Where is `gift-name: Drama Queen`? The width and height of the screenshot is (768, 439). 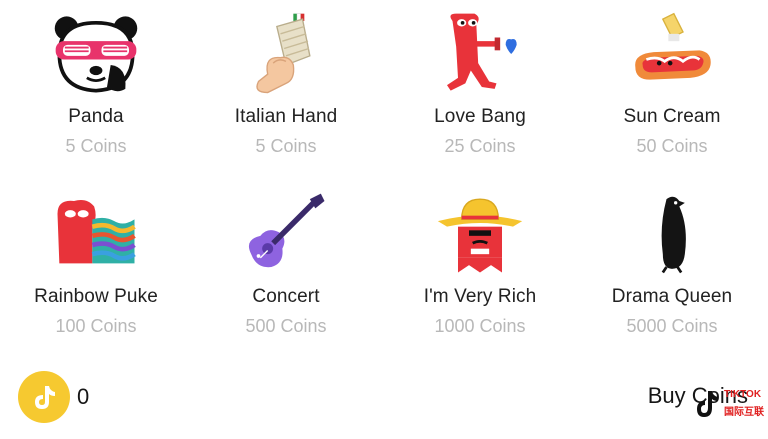
gift-name: Drama Queen is located at coordinates (672, 296).